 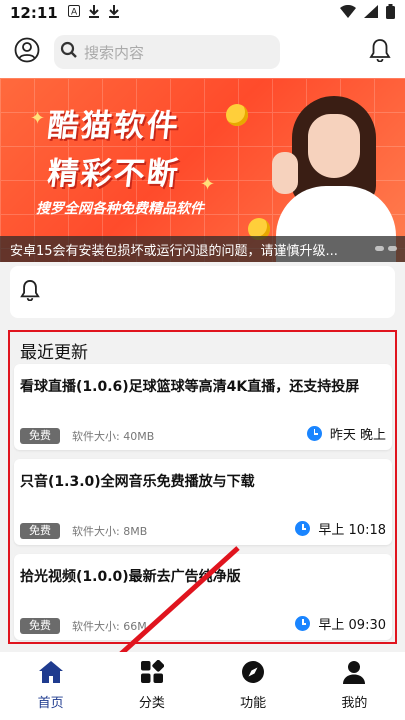 I want to click on notification-a-icon: A, so click(x=73, y=13).